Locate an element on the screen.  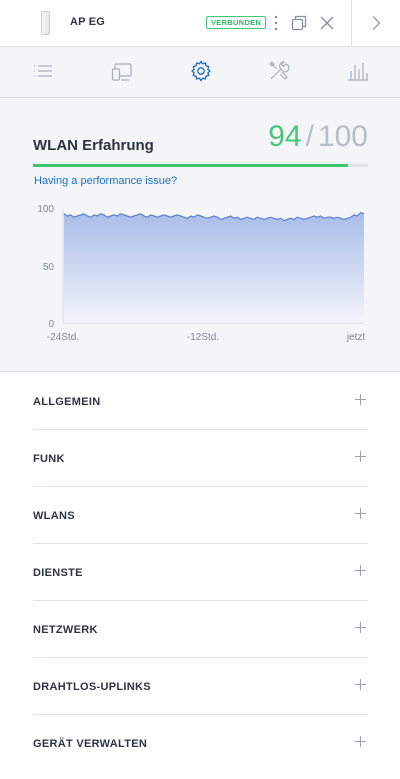
section-funk: FUNK is located at coordinates (200, 458).